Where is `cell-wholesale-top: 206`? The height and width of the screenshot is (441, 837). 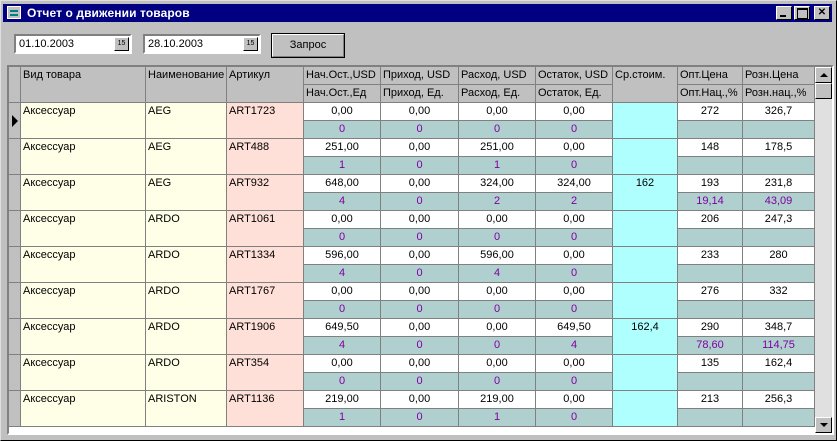 cell-wholesale-top: 206 is located at coordinates (710, 220).